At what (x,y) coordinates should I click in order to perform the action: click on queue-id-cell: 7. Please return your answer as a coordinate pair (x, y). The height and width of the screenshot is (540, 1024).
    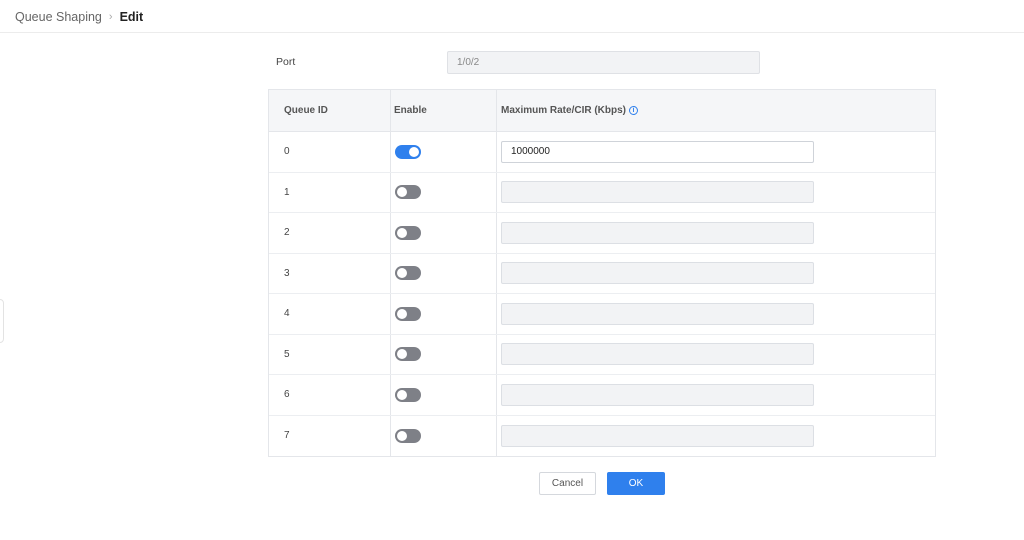
    Looking at the image, I should click on (330, 435).